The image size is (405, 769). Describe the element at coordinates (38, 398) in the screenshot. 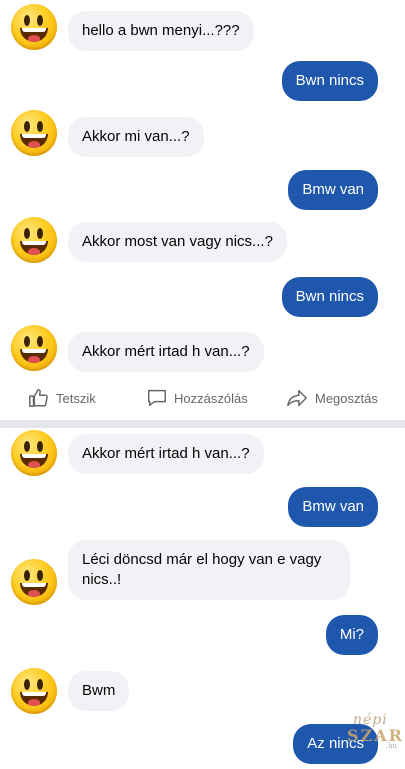

I see `thumbs-up-icon` at that location.